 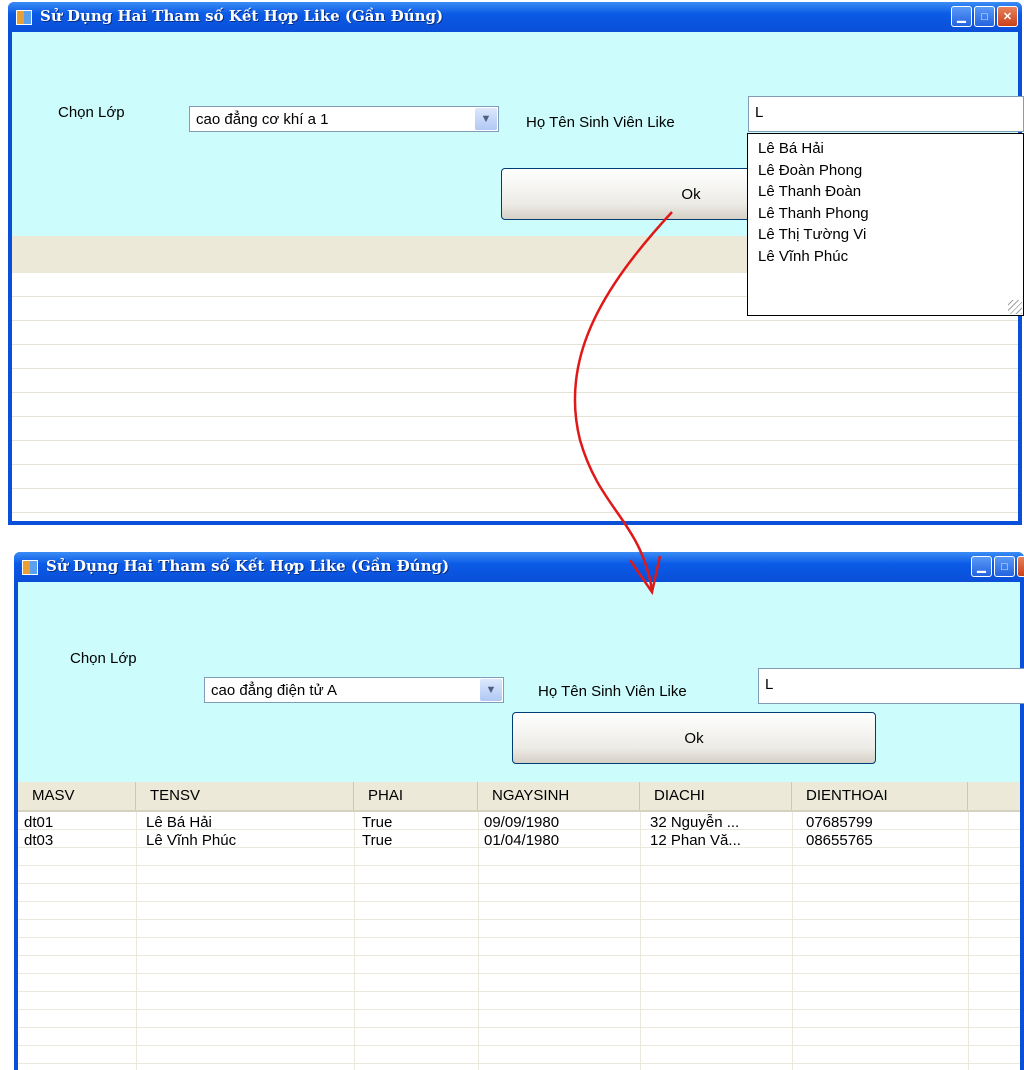 What do you see at coordinates (839, 822) in the screenshot?
I see `cell-dienthoai: 07685799` at bounding box center [839, 822].